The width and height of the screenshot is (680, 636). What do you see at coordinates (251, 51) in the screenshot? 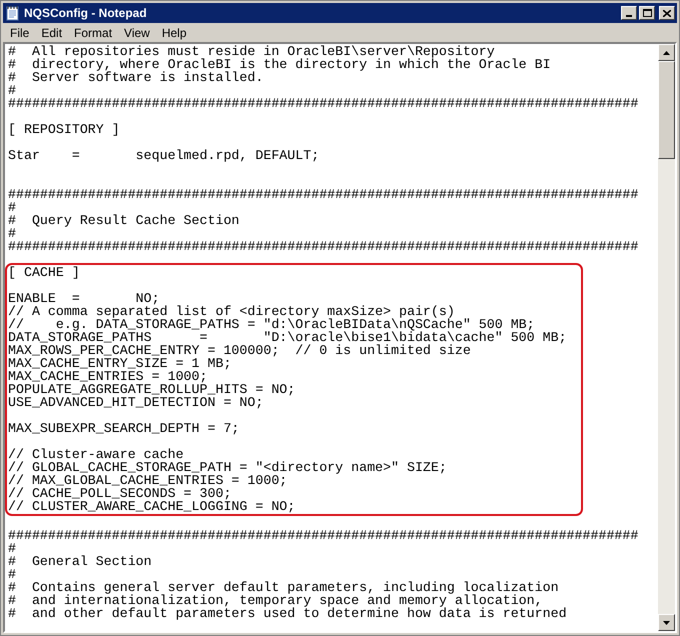
I see `code-line: # All repositories must reside in OracleBI\server\Repository` at bounding box center [251, 51].